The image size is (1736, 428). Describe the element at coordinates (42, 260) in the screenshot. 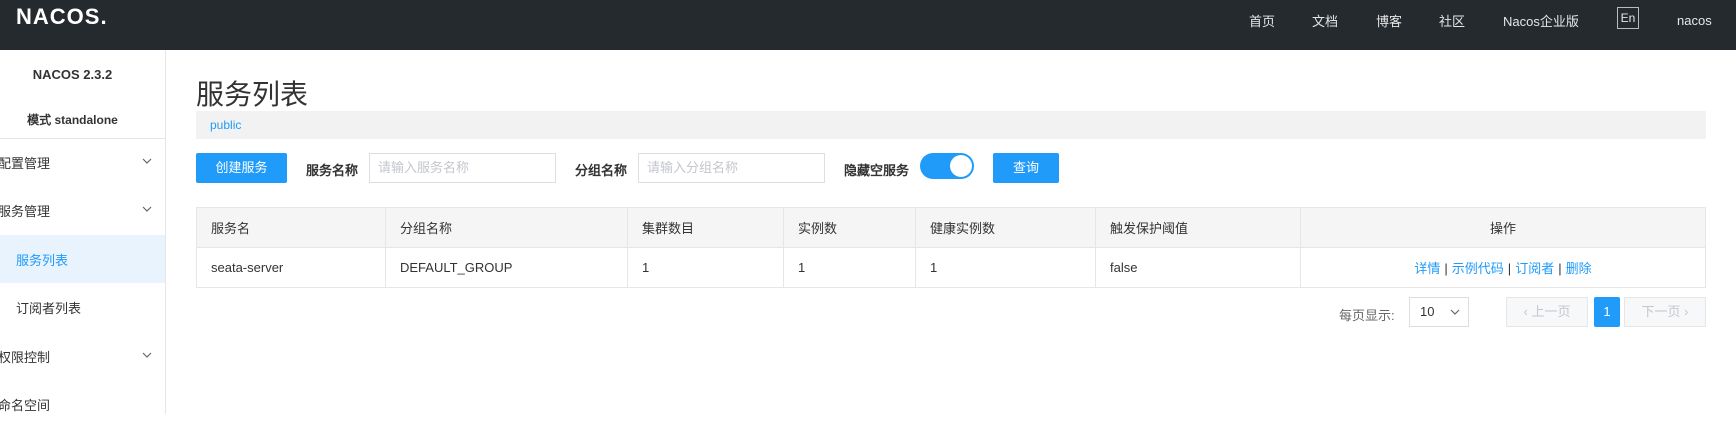

I see `sidebar-item-label: 服务列表` at that location.